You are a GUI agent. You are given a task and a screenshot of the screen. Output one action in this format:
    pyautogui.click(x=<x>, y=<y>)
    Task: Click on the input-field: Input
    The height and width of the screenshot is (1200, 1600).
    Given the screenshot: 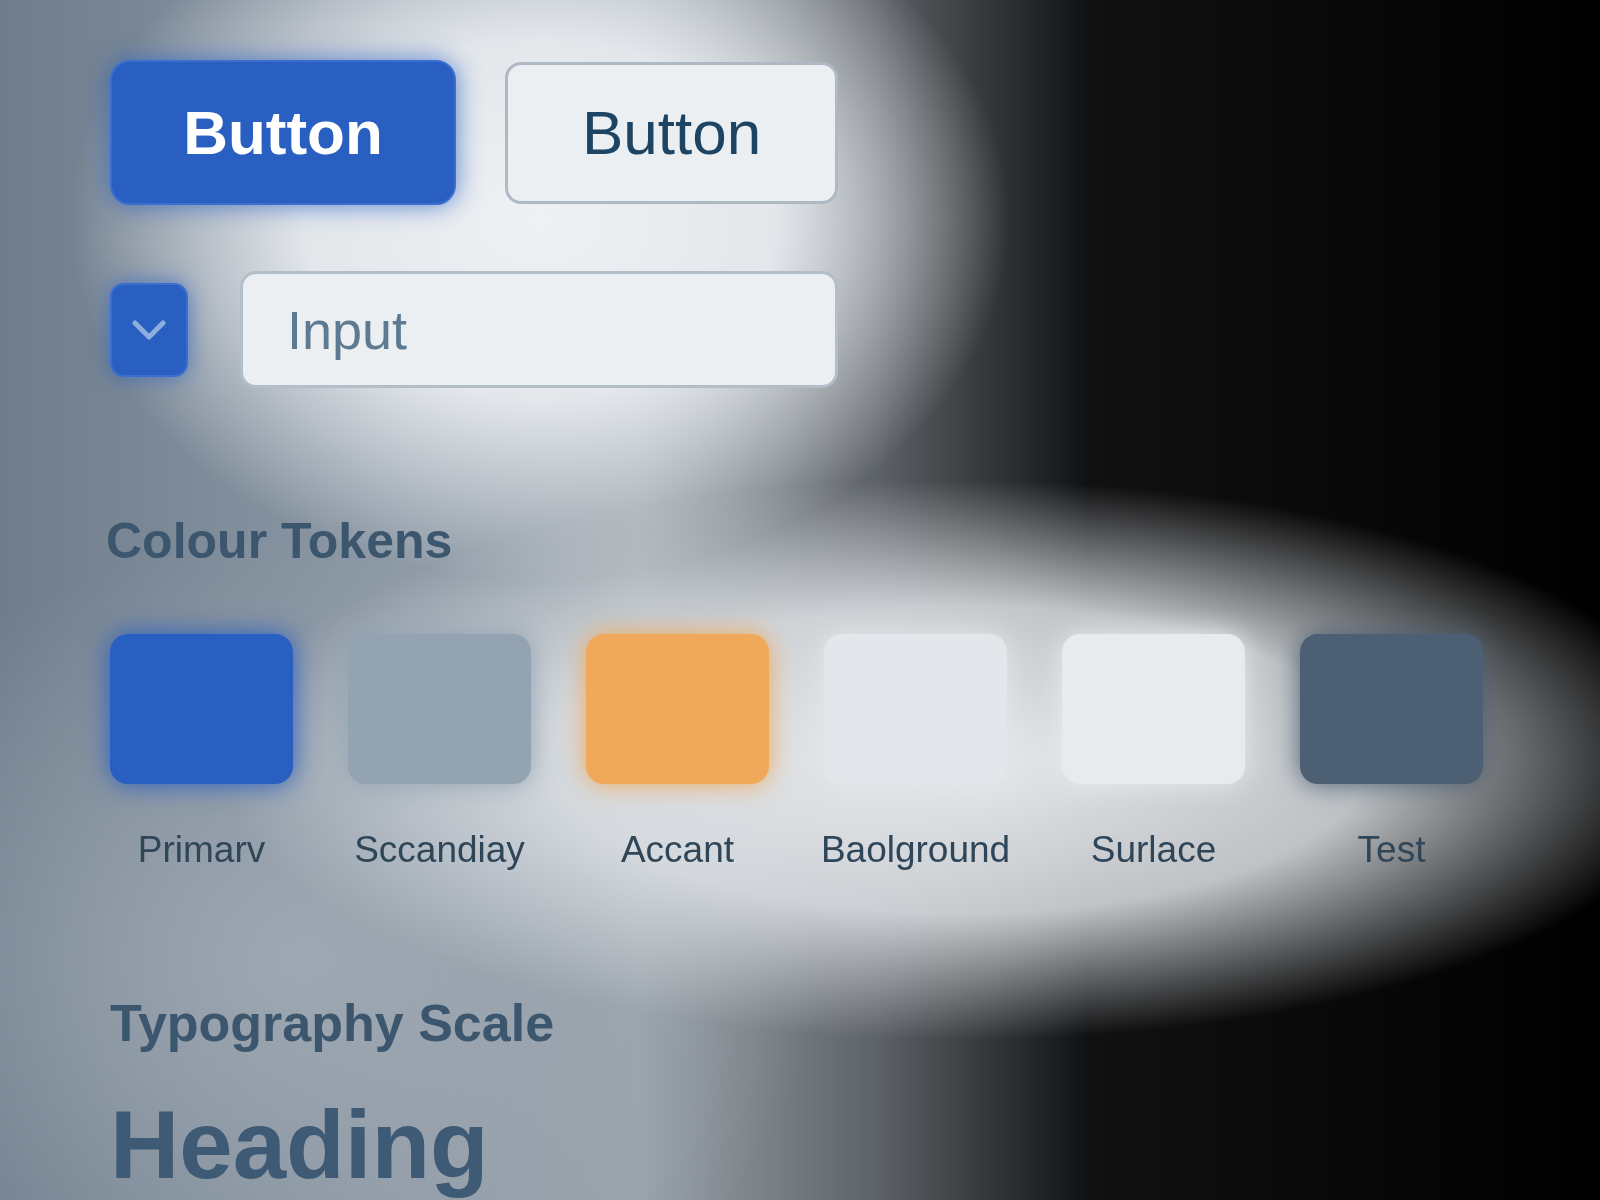 What is the action you would take?
    pyautogui.click(x=539, y=329)
    